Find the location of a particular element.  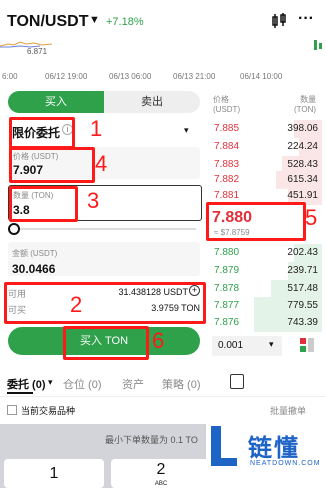

more-options-icon: ··· is located at coordinates (306, 19).